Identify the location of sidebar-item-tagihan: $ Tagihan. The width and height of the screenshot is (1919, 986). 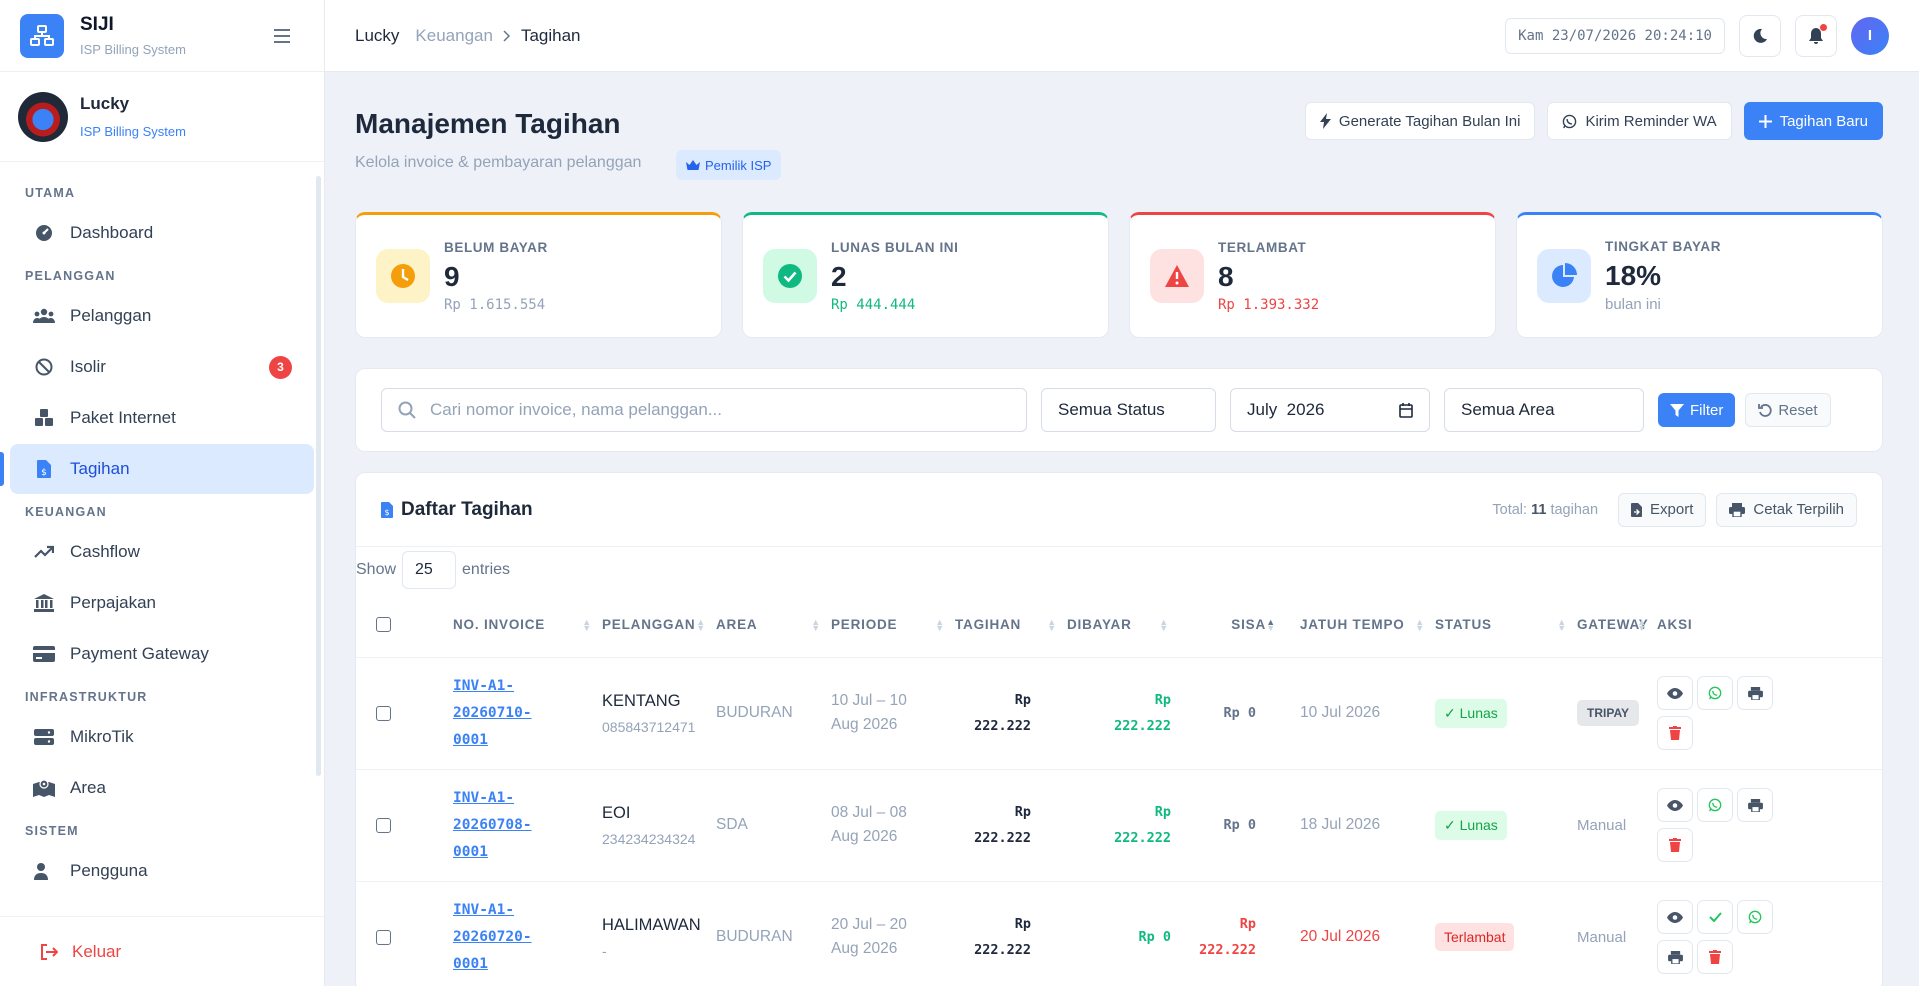
(157, 469).